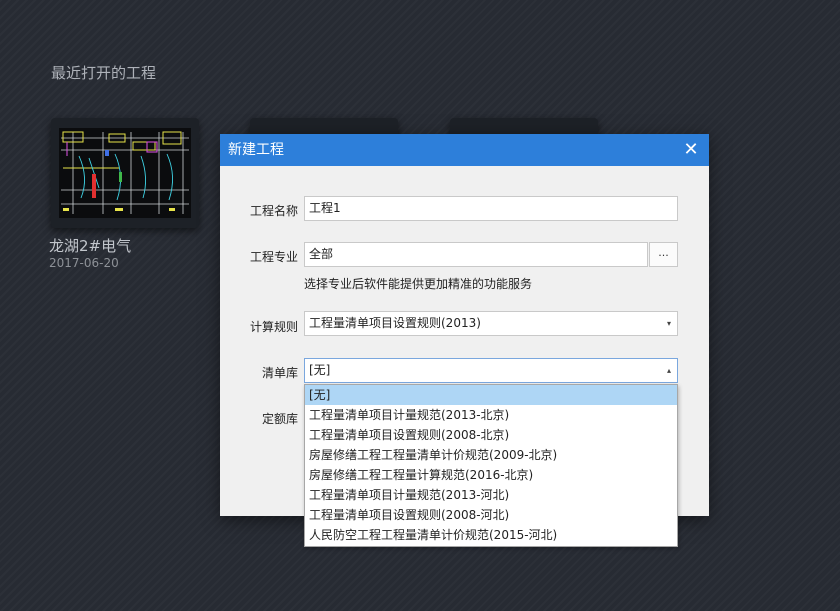  What do you see at coordinates (90, 245) in the screenshot?
I see `project-name: 龙湖2#电气` at bounding box center [90, 245].